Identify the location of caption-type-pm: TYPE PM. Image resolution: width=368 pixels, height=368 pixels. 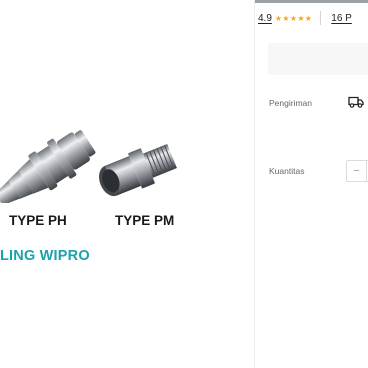
(145, 220).